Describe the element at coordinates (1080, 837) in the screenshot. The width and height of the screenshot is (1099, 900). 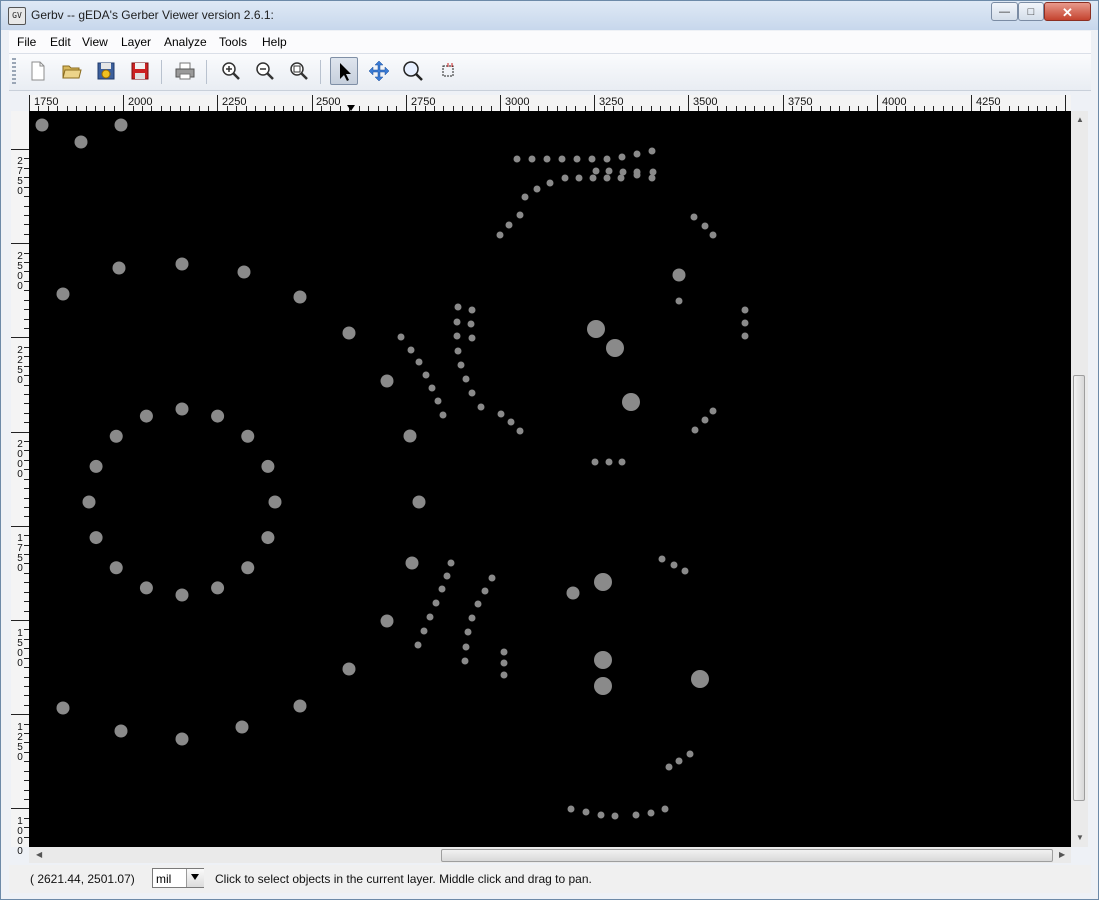
I see `scroll-down-icon: ▼` at that location.